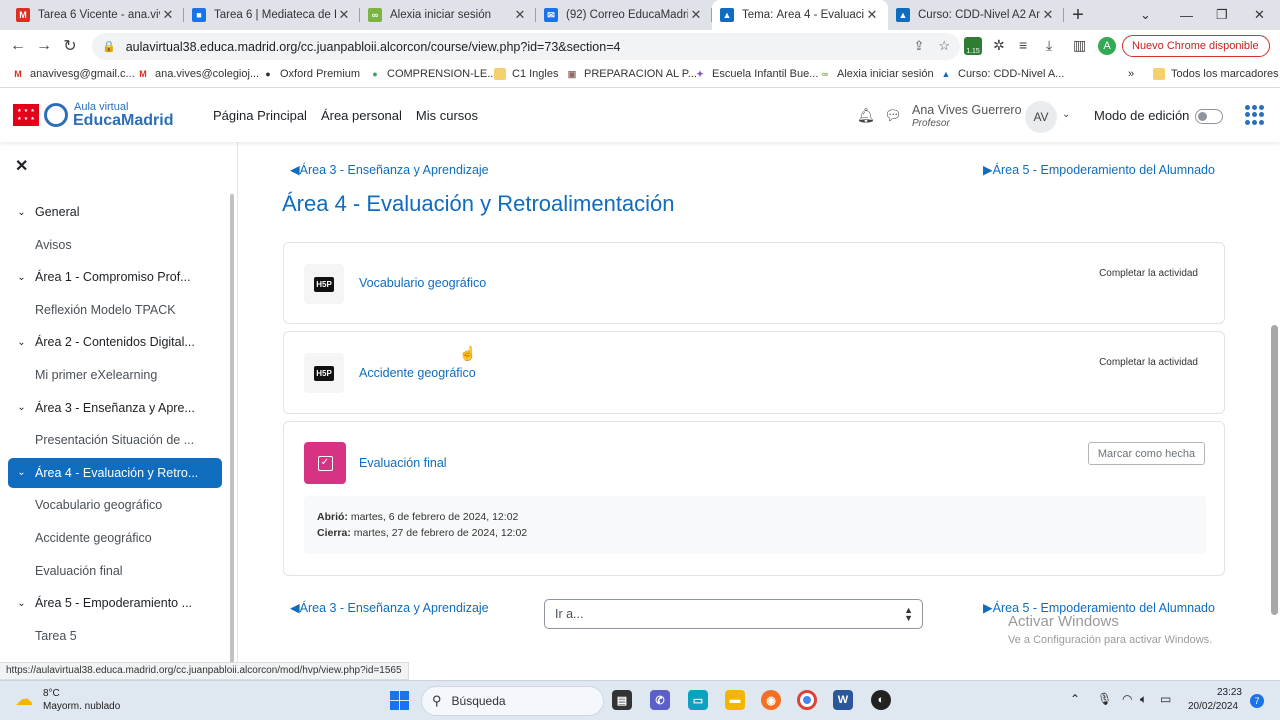 This screenshot has height=720, width=1280. I want to click on download-icon: ⤓, so click(1049, 45).